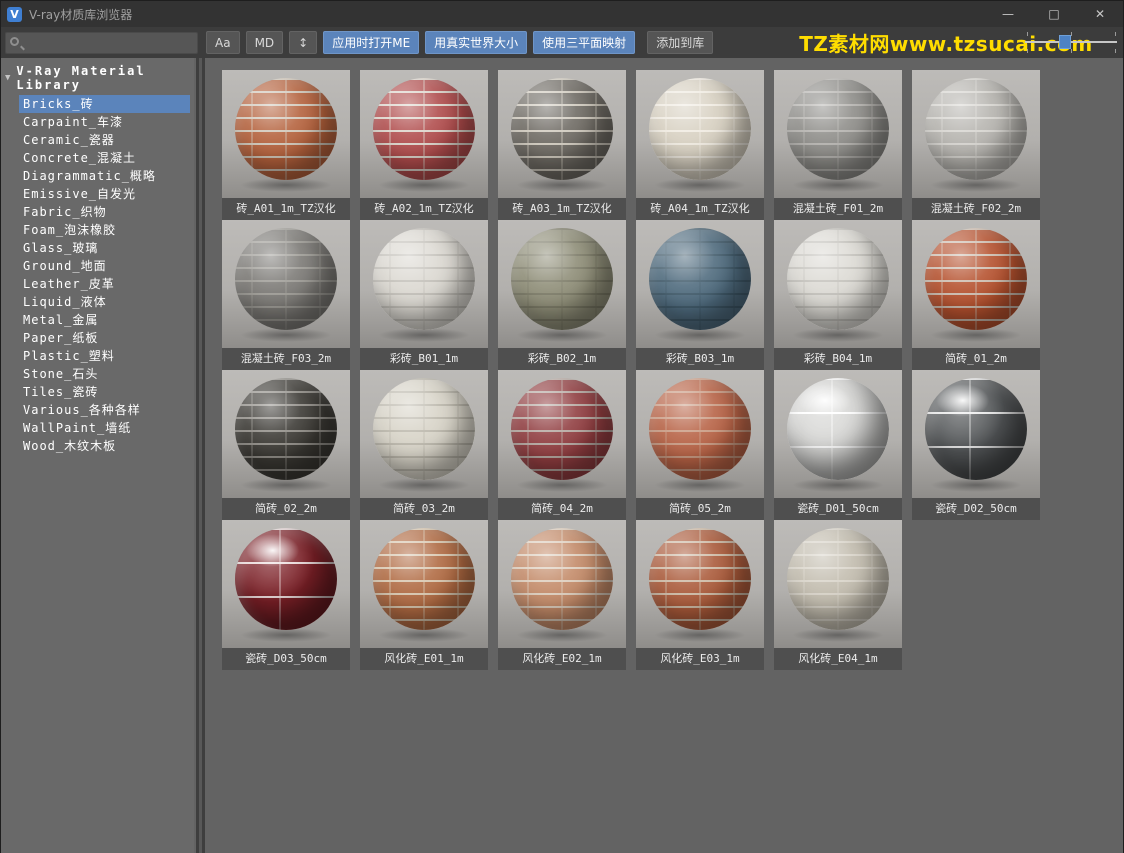 The image size is (1124, 853). Describe the element at coordinates (562, 595) in the screenshot. I see `material-tile: 风化砖_E02_1m` at that location.